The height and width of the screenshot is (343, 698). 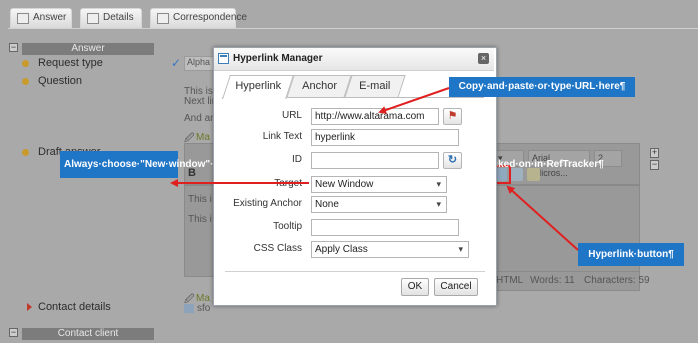 I want to click on tab-hyperlink: Hyperlink, so click(x=258, y=87).